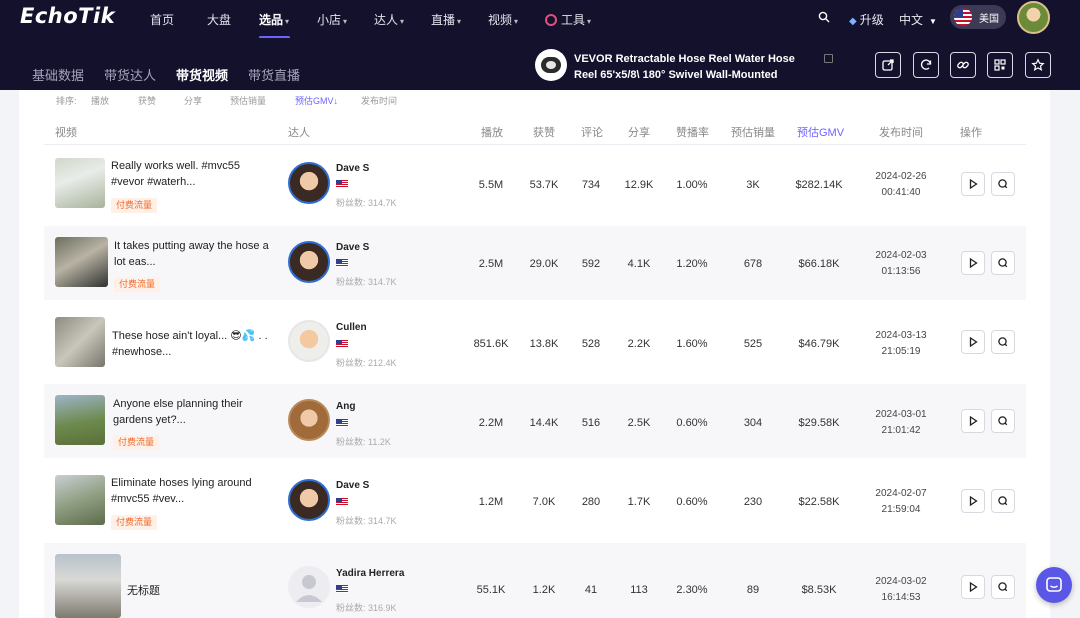 This screenshot has height=618, width=1080. I want to click on refresh-button, so click(926, 65).